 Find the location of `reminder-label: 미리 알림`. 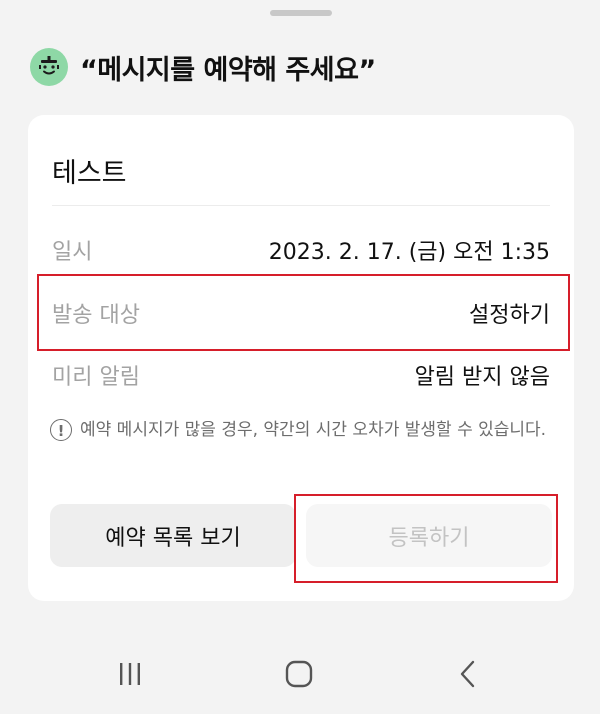

reminder-label: 미리 알림 is located at coordinates (96, 377).